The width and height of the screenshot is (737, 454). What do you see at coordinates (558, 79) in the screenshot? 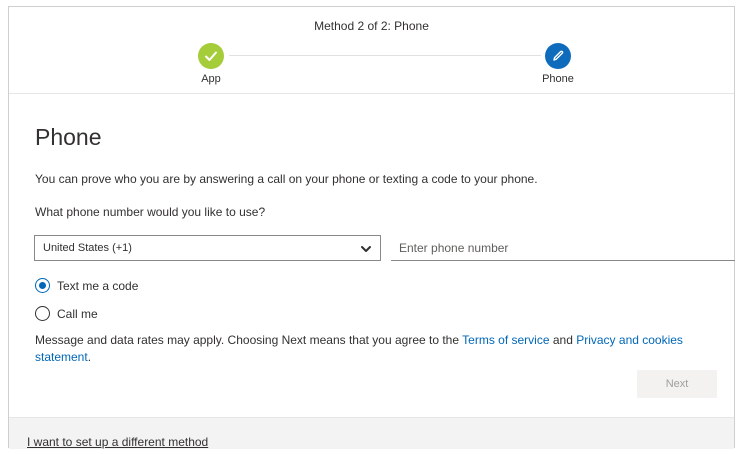
I see `step-phone-label: Phone` at bounding box center [558, 79].